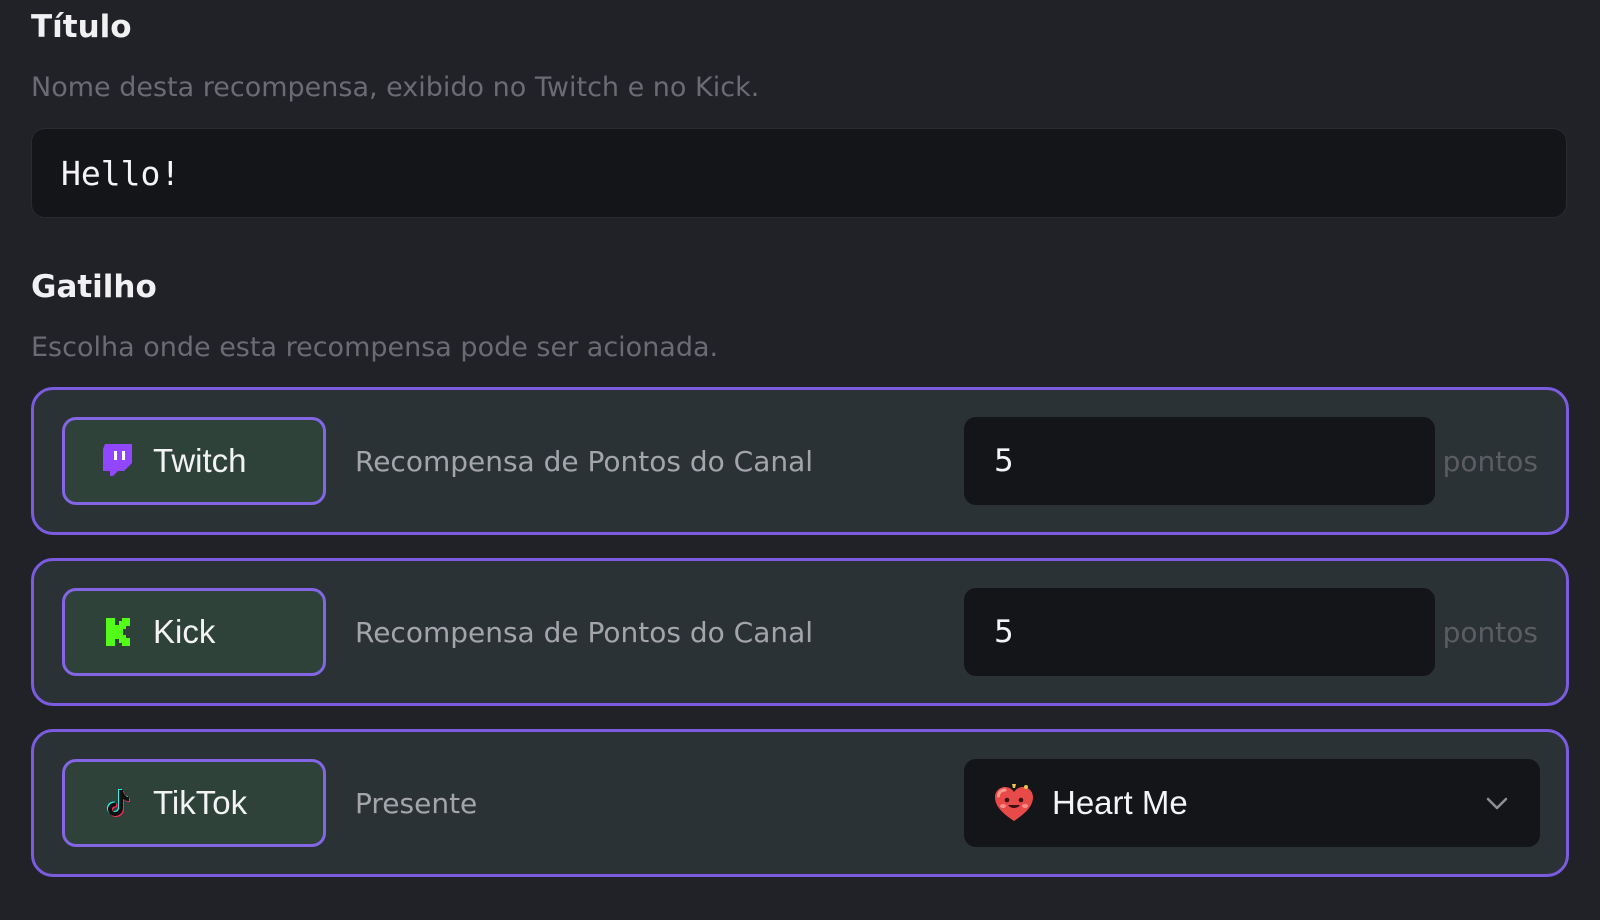 The height and width of the screenshot is (920, 1600). I want to click on points-input-kick, so click(1199, 632).